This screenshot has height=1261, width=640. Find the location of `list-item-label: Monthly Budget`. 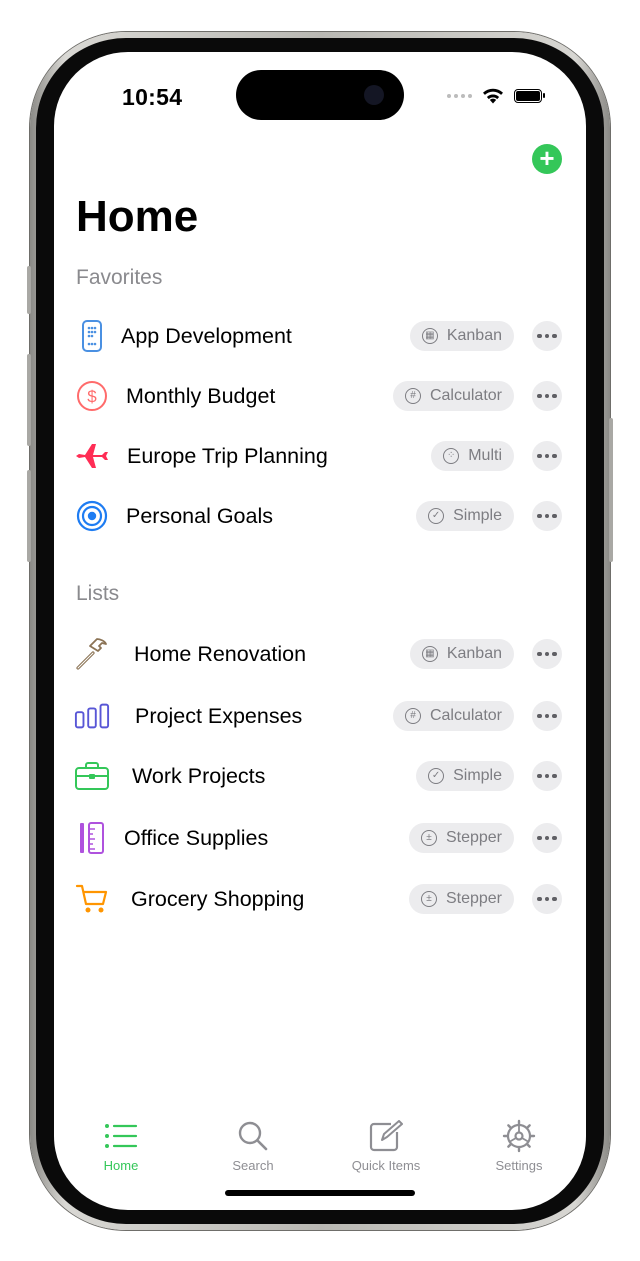

list-item-label: Monthly Budget is located at coordinates (201, 395).